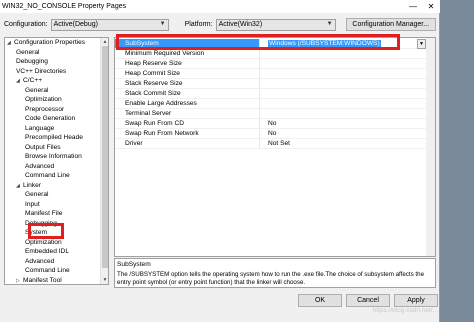  Describe the element at coordinates (32, 204) in the screenshot. I see `tree-item-label: Input` at that location.